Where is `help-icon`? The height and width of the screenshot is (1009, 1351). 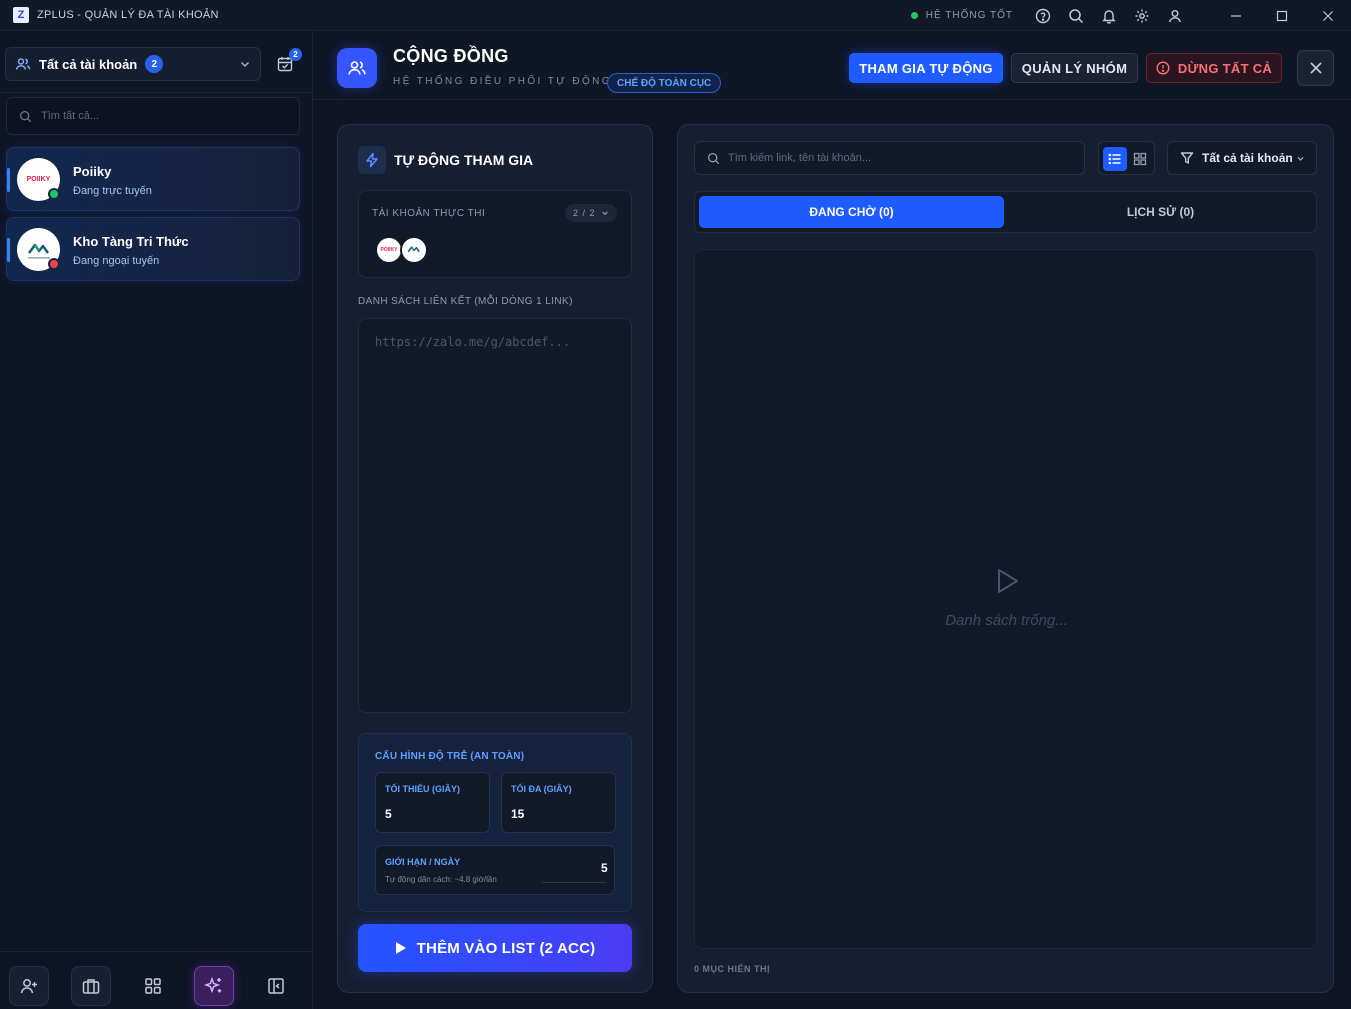 help-icon is located at coordinates (1043, 16).